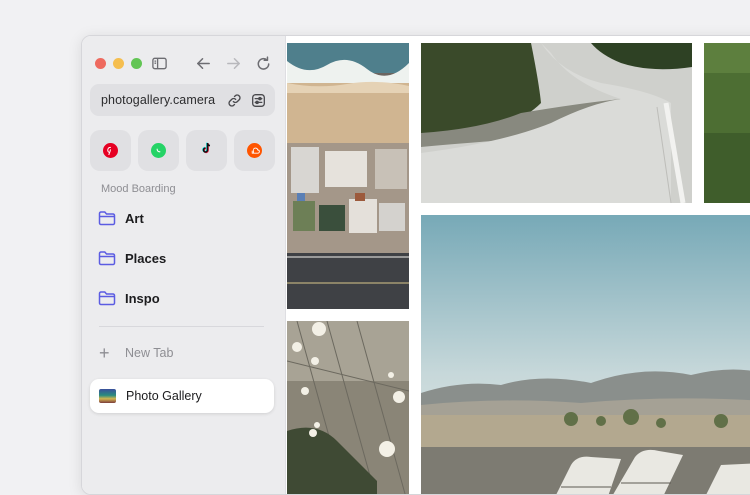  I want to click on favorite-tiktok, so click(206, 150).